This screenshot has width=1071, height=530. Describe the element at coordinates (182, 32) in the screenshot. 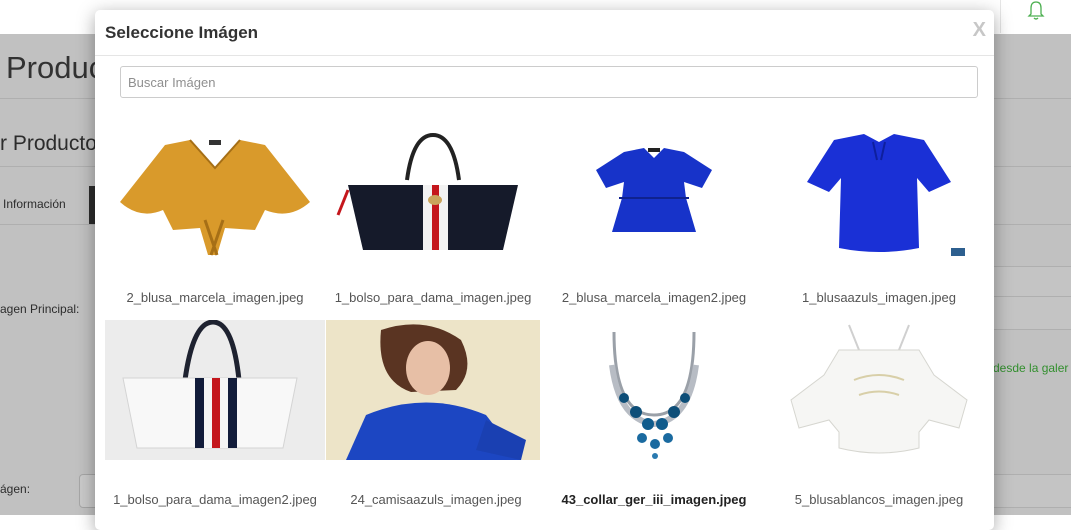

I see `modal-title: Seleccione Imágen` at that location.